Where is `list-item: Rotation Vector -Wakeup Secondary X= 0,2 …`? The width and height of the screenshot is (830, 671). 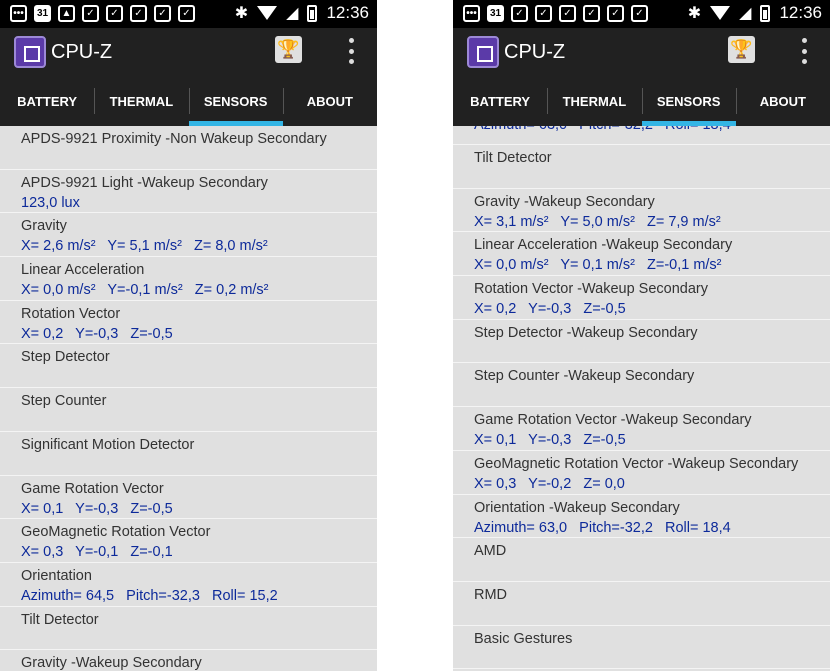
list-item: Rotation Vector -Wakeup Secondary X= 0,2 … is located at coordinates (641, 298).